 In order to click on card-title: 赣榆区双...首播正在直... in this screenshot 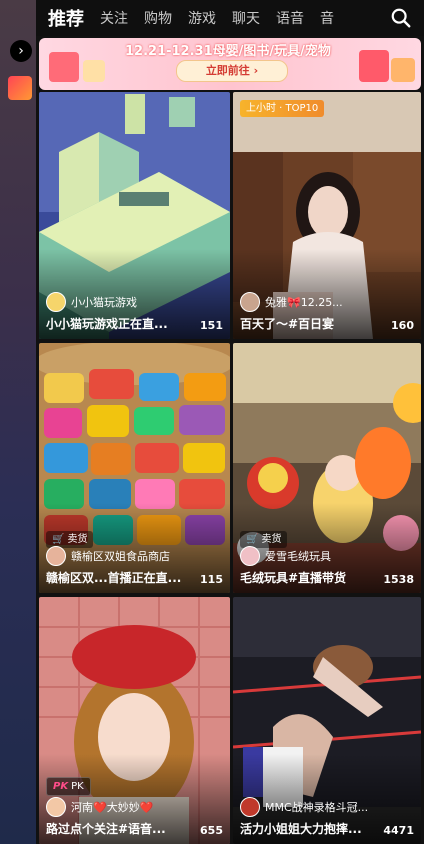, I will do `click(114, 578)`.